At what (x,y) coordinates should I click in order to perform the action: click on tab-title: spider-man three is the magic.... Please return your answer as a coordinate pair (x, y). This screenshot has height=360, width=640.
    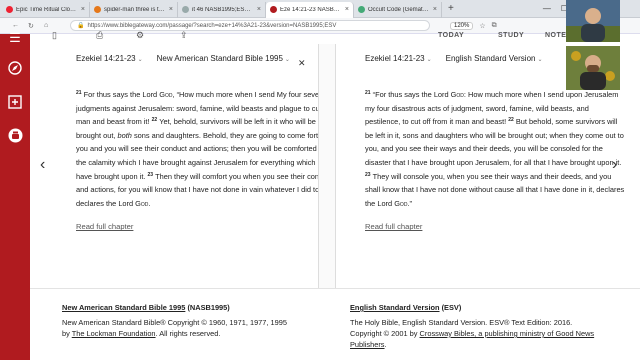
    Looking at the image, I should click on (135, 9).